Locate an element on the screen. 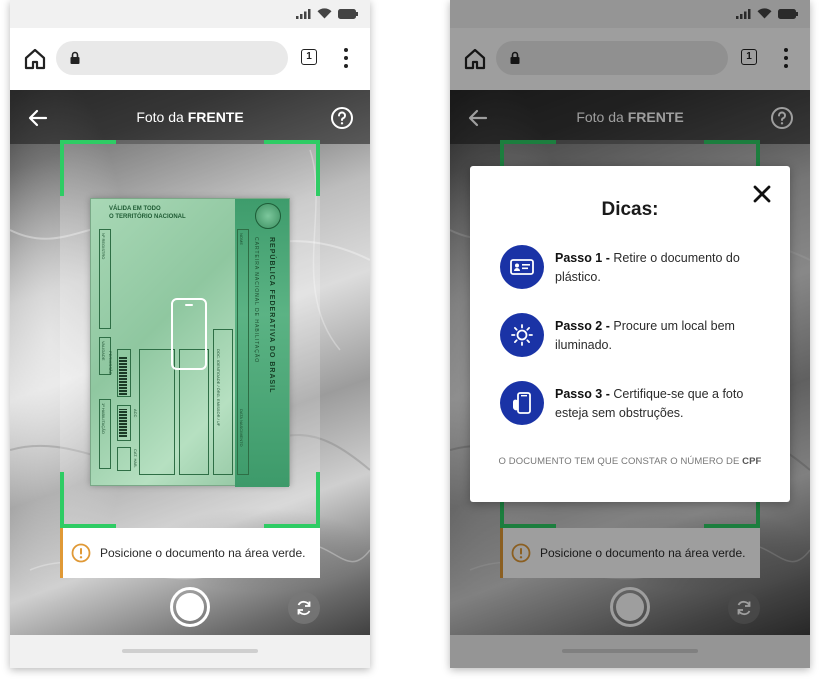 The height and width of the screenshot is (680, 820). sun-icon is located at coordinates (522, 335).